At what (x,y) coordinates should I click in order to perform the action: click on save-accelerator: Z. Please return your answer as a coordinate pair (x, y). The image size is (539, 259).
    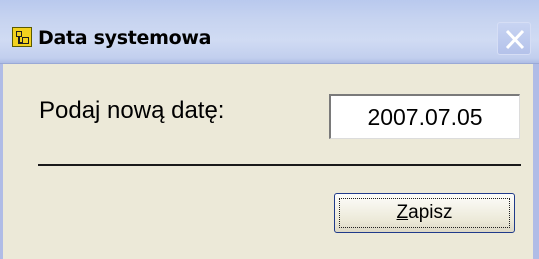
    Looking at the image, I should click on (402, 212).